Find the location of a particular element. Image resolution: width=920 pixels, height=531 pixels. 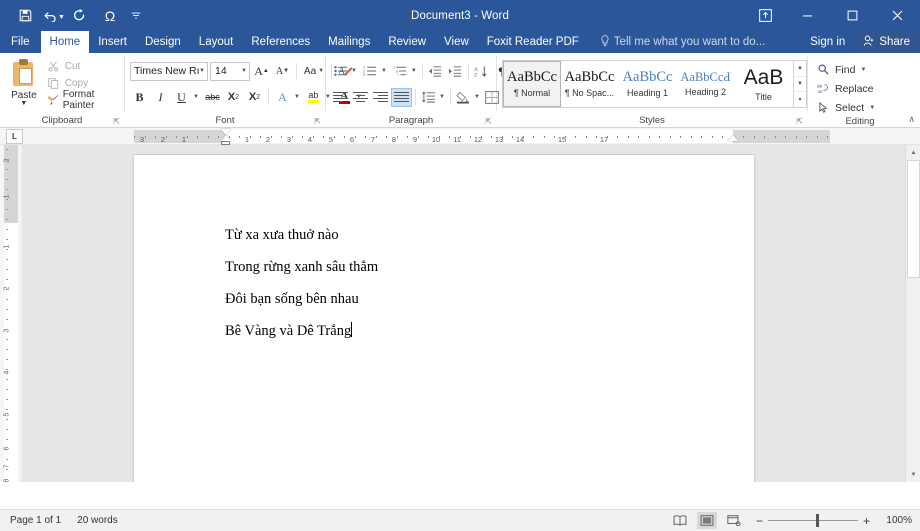

save-icon is located at coordinates (25, 16).